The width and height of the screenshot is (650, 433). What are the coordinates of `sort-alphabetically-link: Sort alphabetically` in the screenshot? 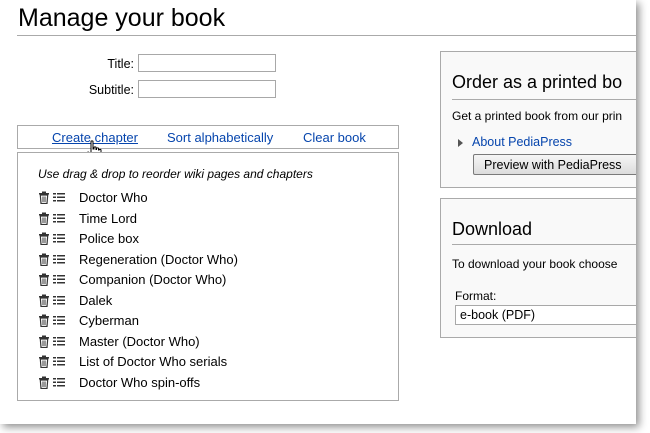 It's located at (220, 137).